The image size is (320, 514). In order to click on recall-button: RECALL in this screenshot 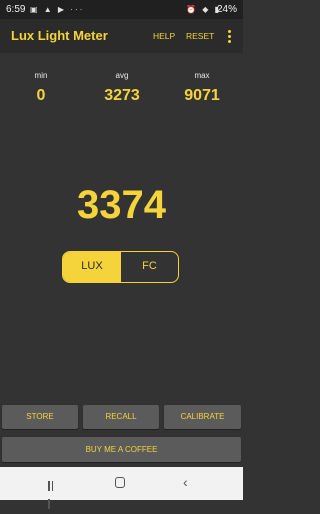, I will do `click(121, 417)`.